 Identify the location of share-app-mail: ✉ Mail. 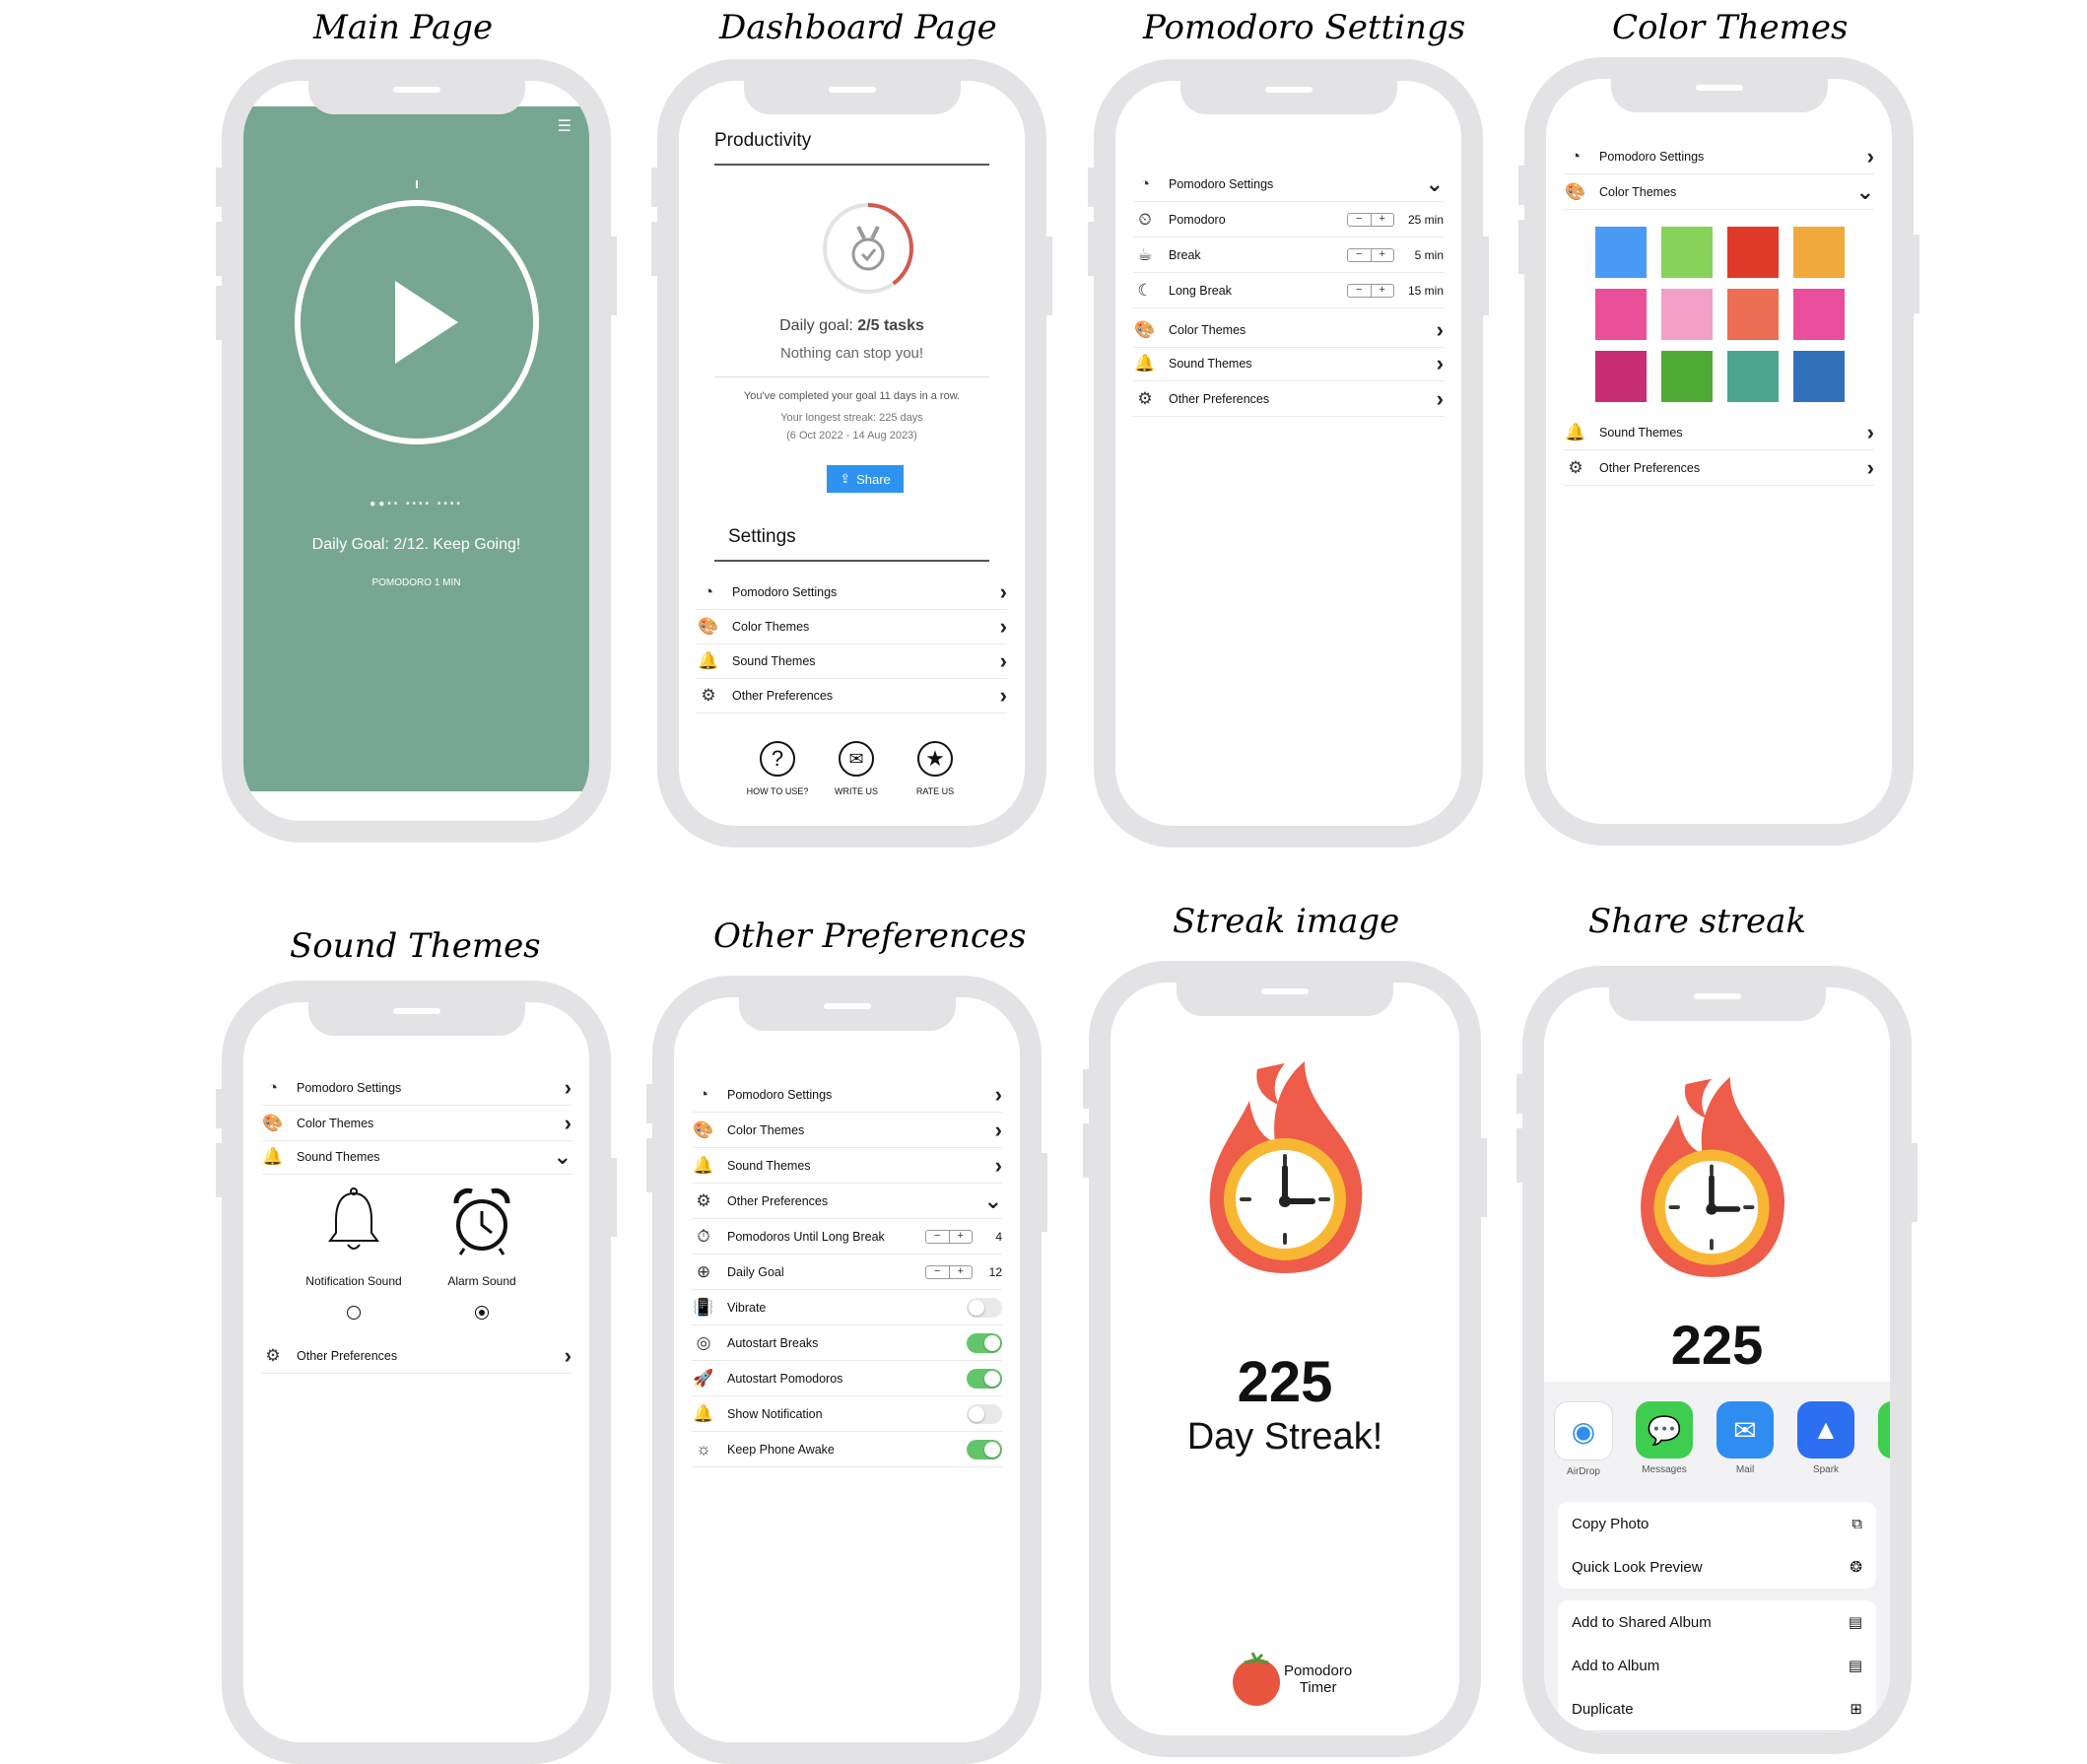
(1745, 1438).